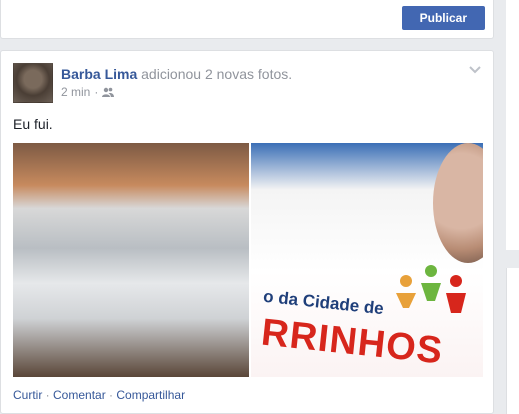  What do you see at coordinates (99, 74) in the screenshot?
I see `author-name: Barba Lima` at bounding box center [99, 74].